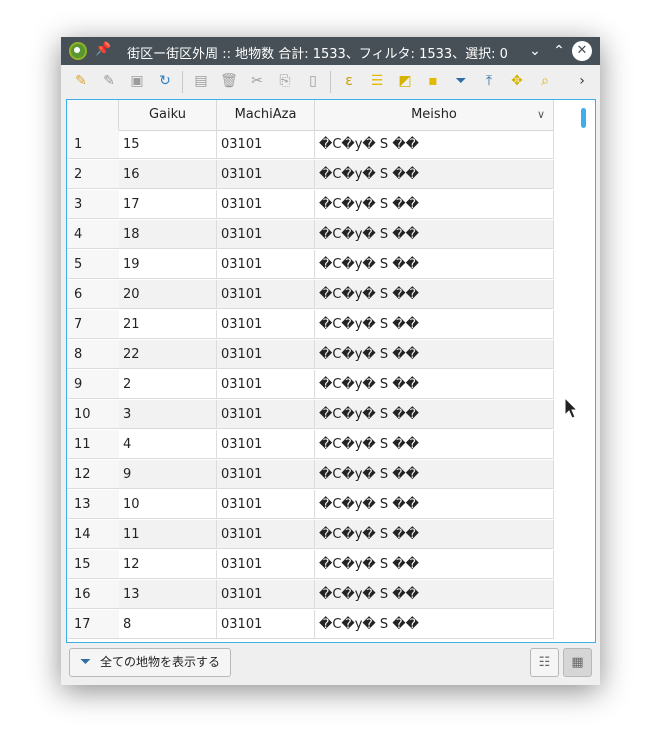 The width and height of the screenshot is (661, 747). Describe the element at coordinates (168, 354) in the screenshot. I see `cell-gaiku: 22` at that location.